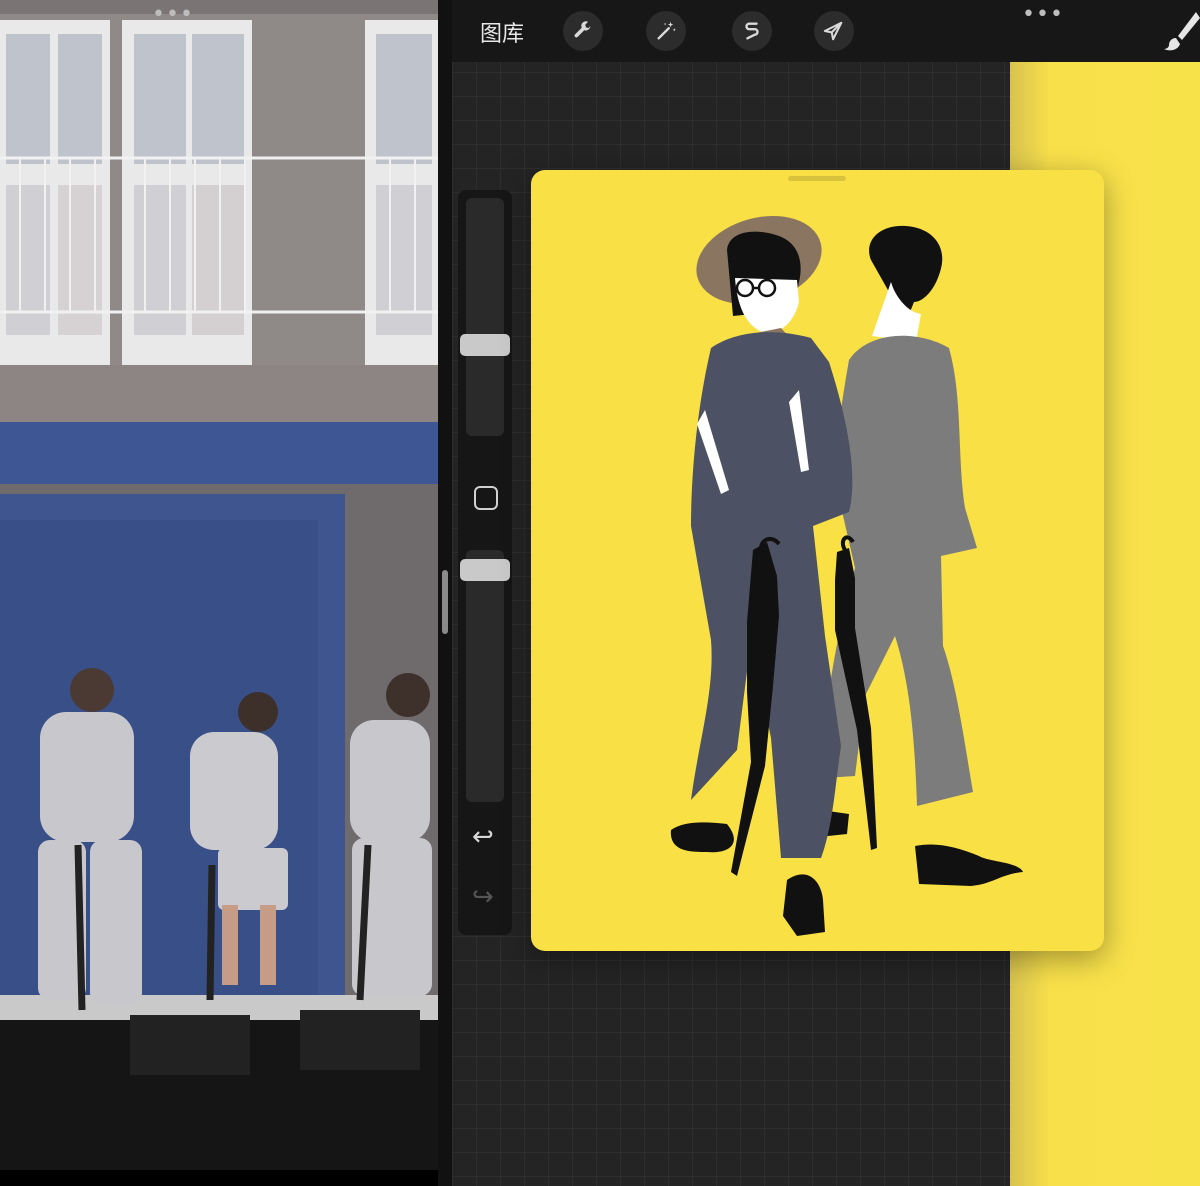 The image size is (1200, 1186). I want to click on redo-icon: ↪, so click(483, 897).